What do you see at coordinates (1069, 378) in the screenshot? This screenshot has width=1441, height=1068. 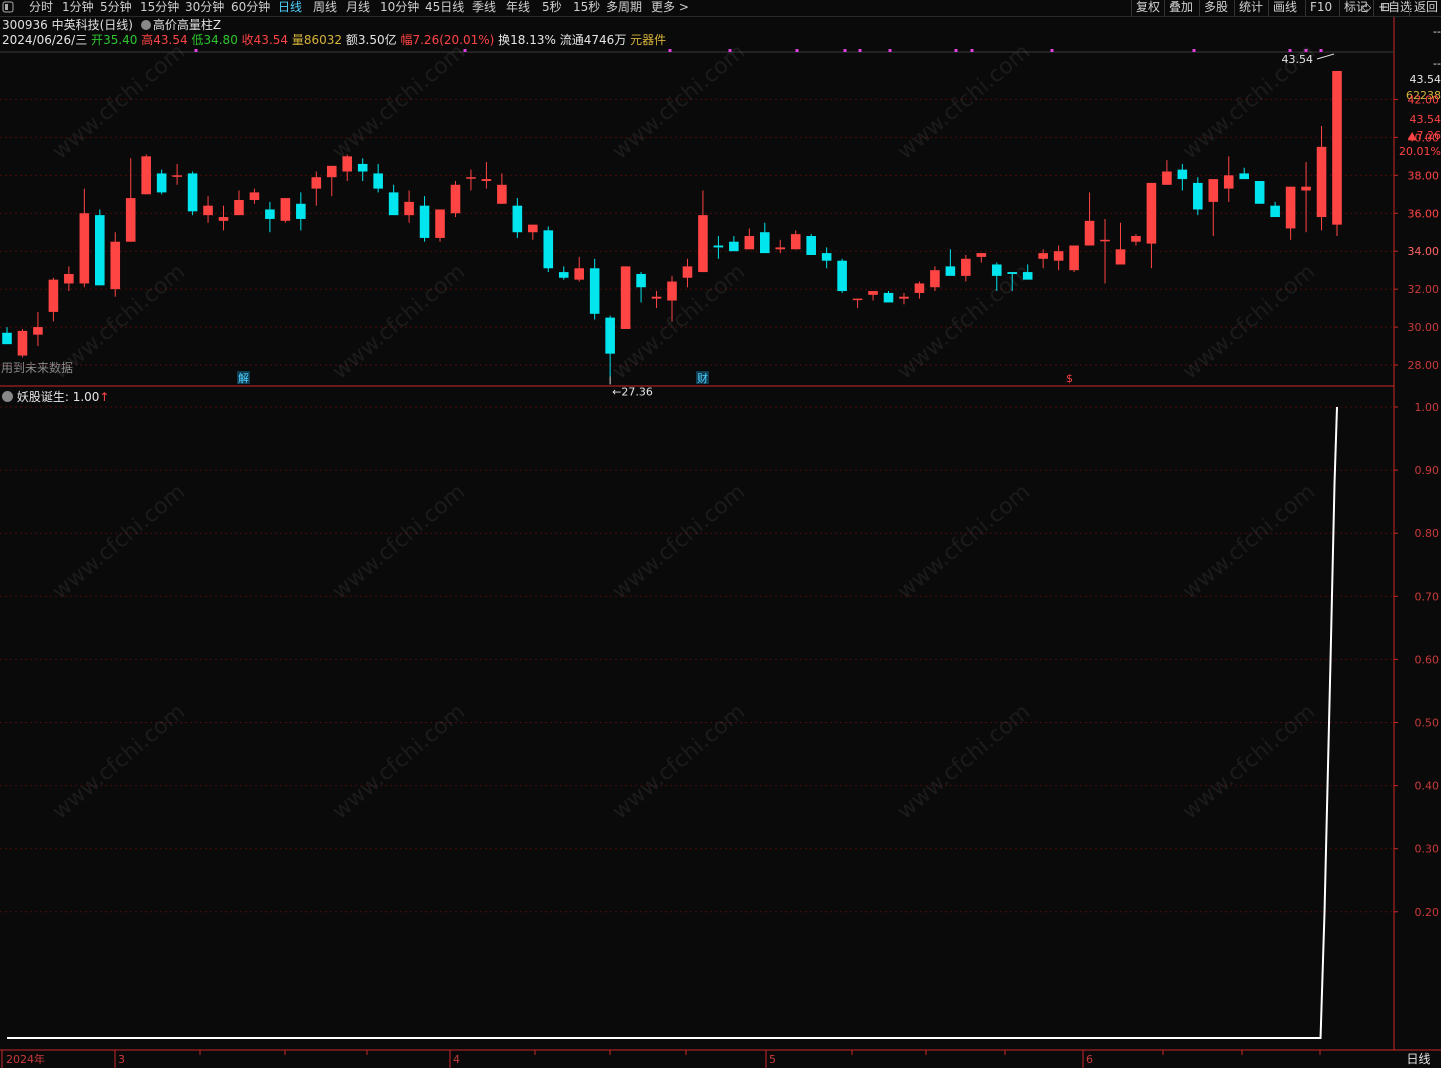 I see `event-mark-2: $` at bounding box center [1069, 378].